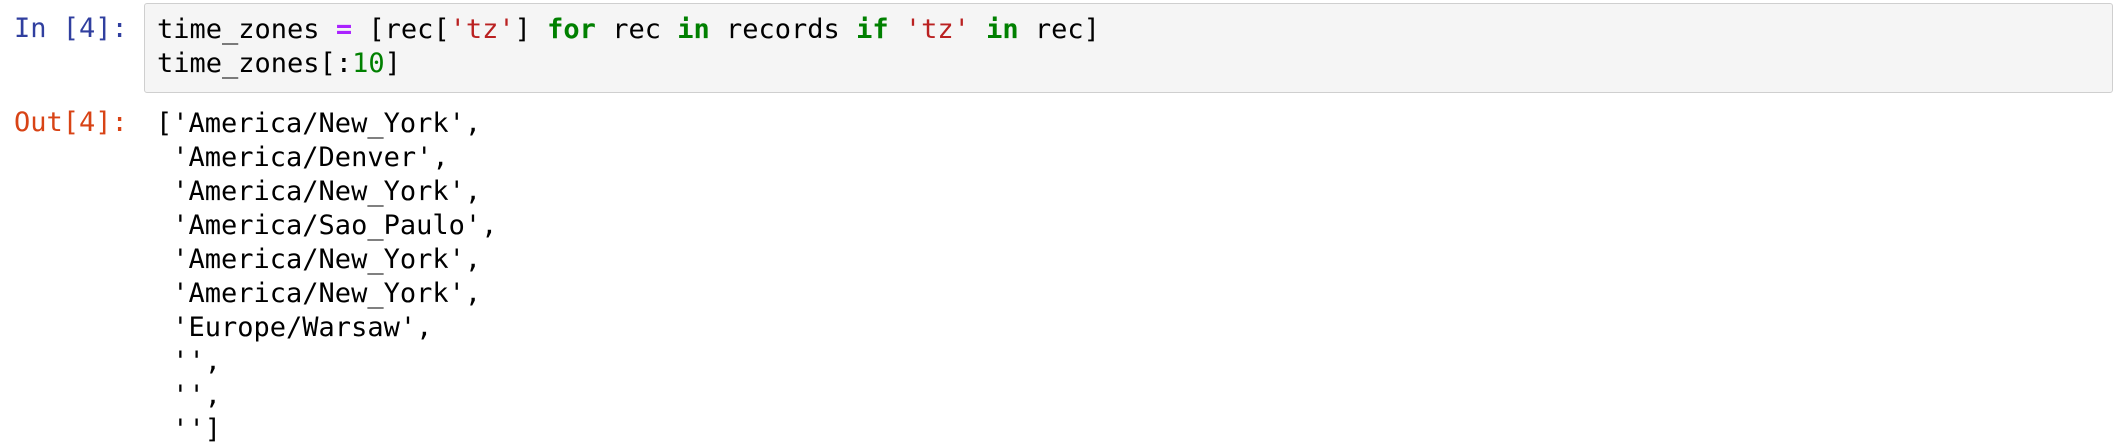  What do you see at coordinates (279, 63) in the screenshot?
I see `code-line-2: time_zones[:10]` at bounding box center [279, 63].